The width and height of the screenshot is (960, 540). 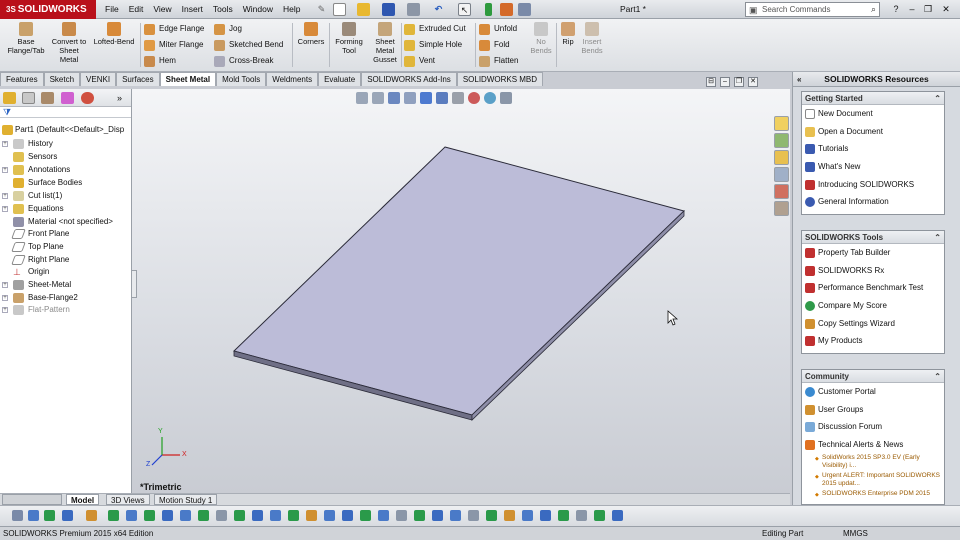 What do you see at coordinates (873, 410) in the screenshot?
I see `user-groups-link: User Groups` at bounding box center [873, 410].